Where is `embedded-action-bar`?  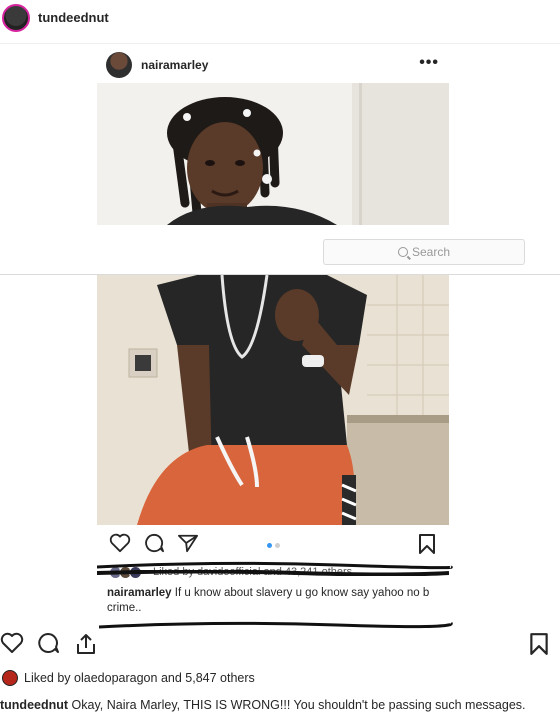 embedded-action-bar is located at coordinates (273, 545).